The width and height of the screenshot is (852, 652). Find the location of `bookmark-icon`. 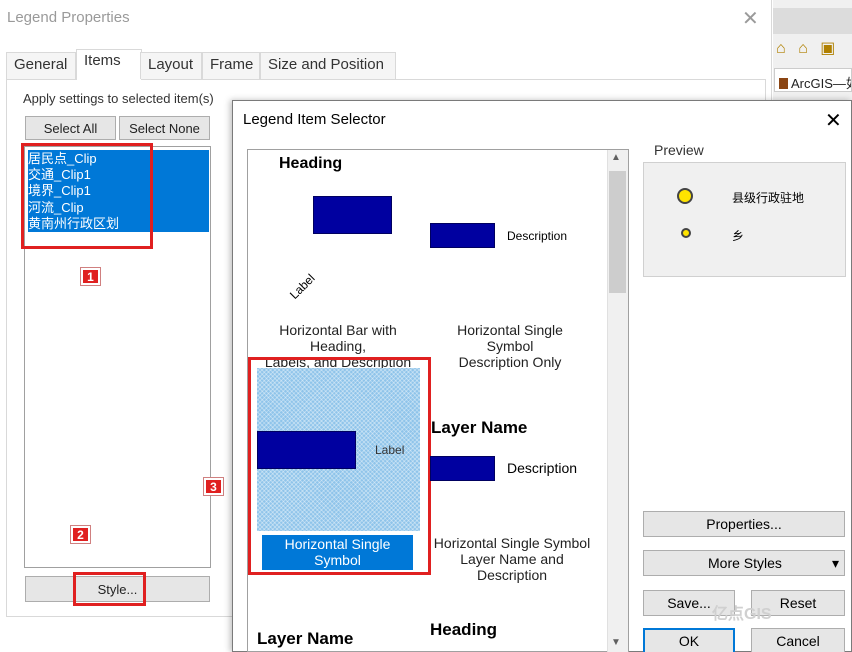

bookmark-icon is located at coordinates (783, 83).